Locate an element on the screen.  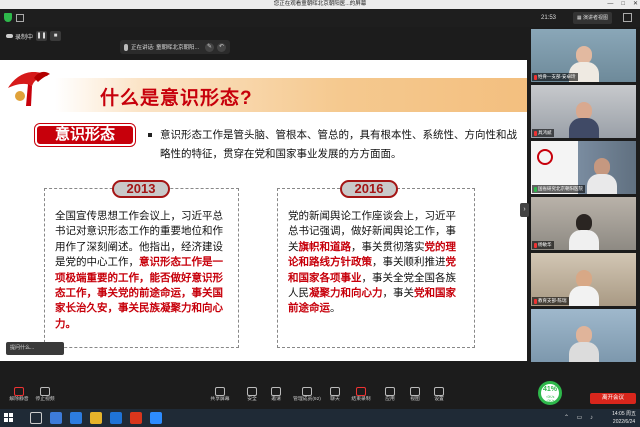
box-text-plain: ，事关顺利推进 is located at coordinates (409, 262).